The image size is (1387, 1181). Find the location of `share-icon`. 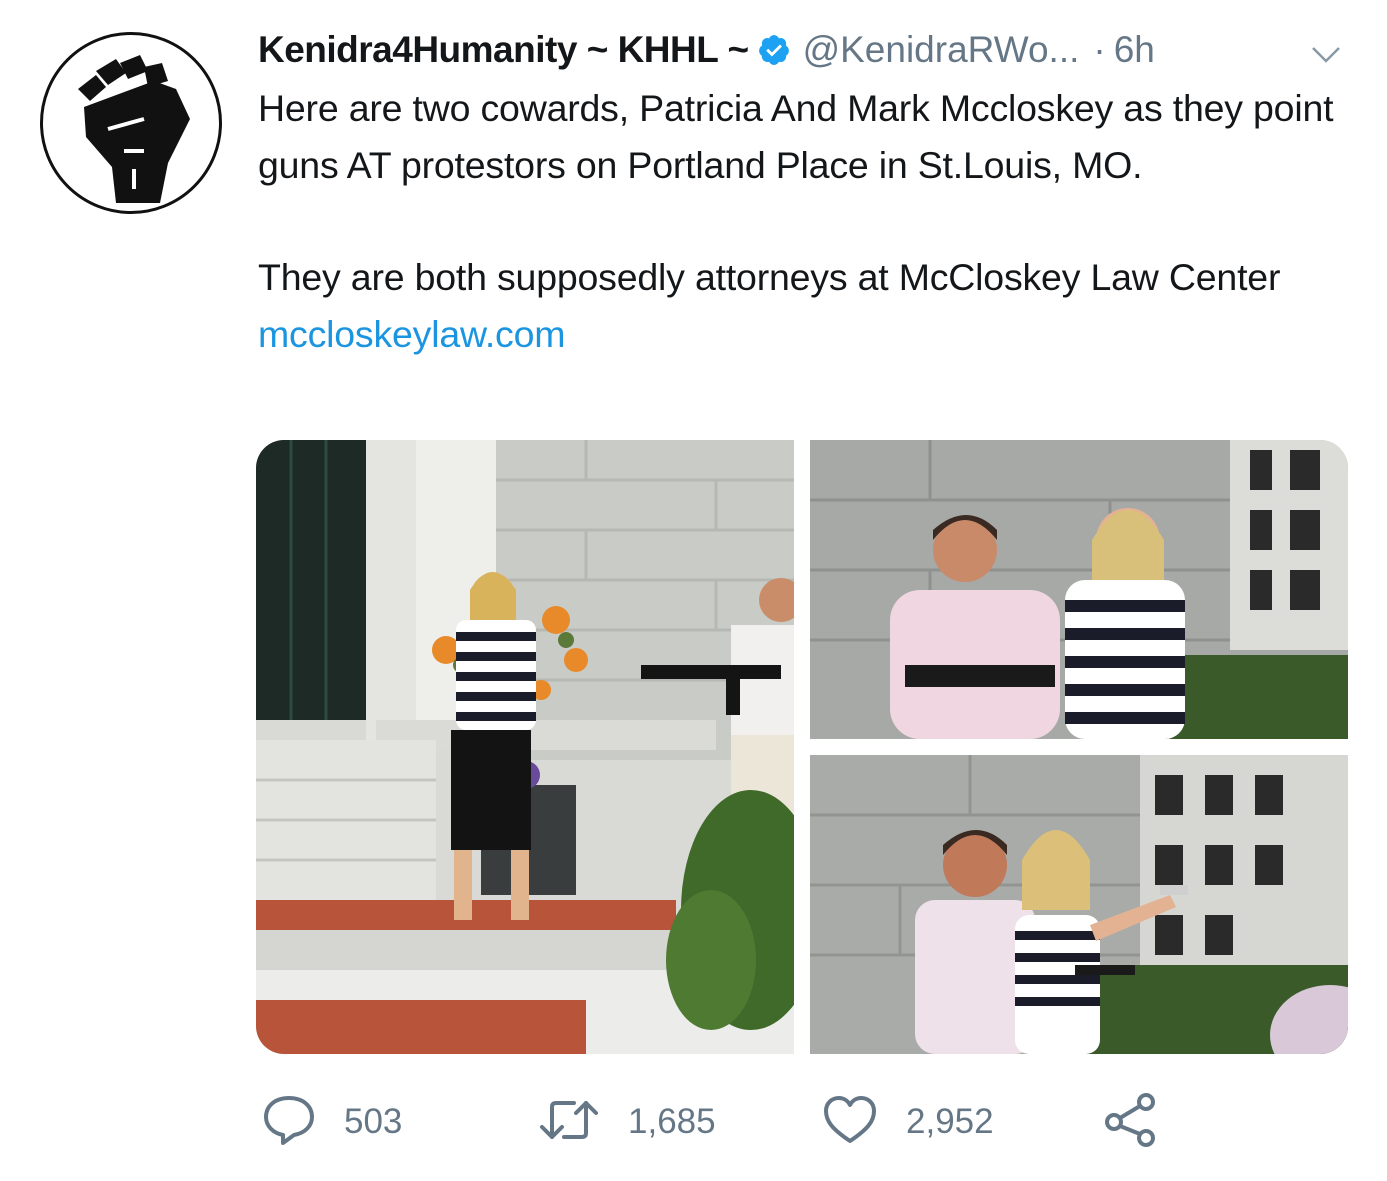

share-icon is located at coordinates (1130, 1122).